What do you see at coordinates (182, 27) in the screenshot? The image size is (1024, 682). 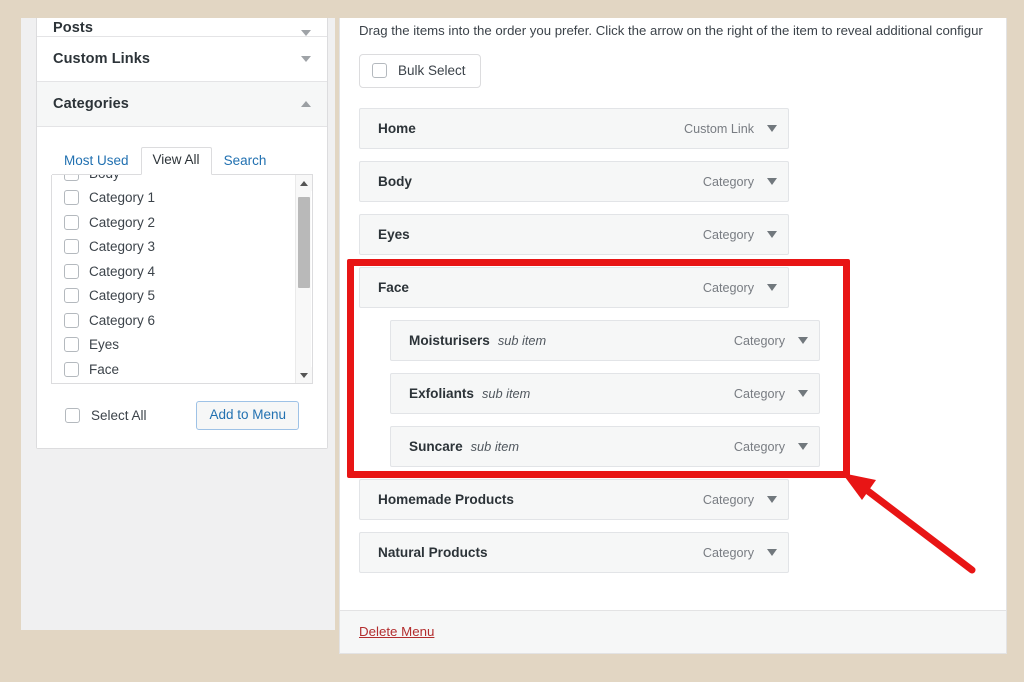 I see `accordion-header-posts: Posts` at bounding box center [182, 27].